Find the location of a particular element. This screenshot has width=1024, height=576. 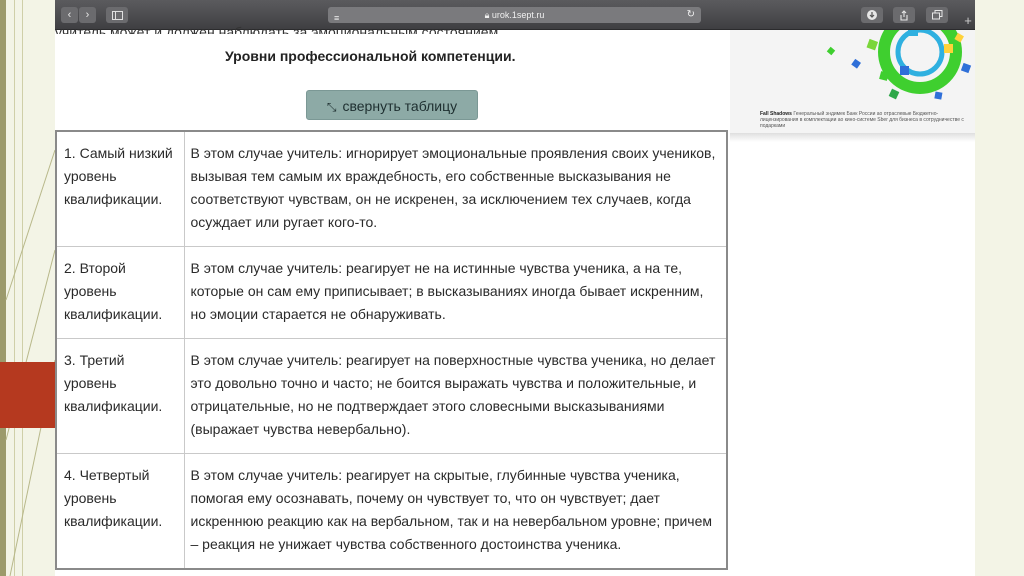

sidebar-toggle-button is located at coordinates (117, 15).